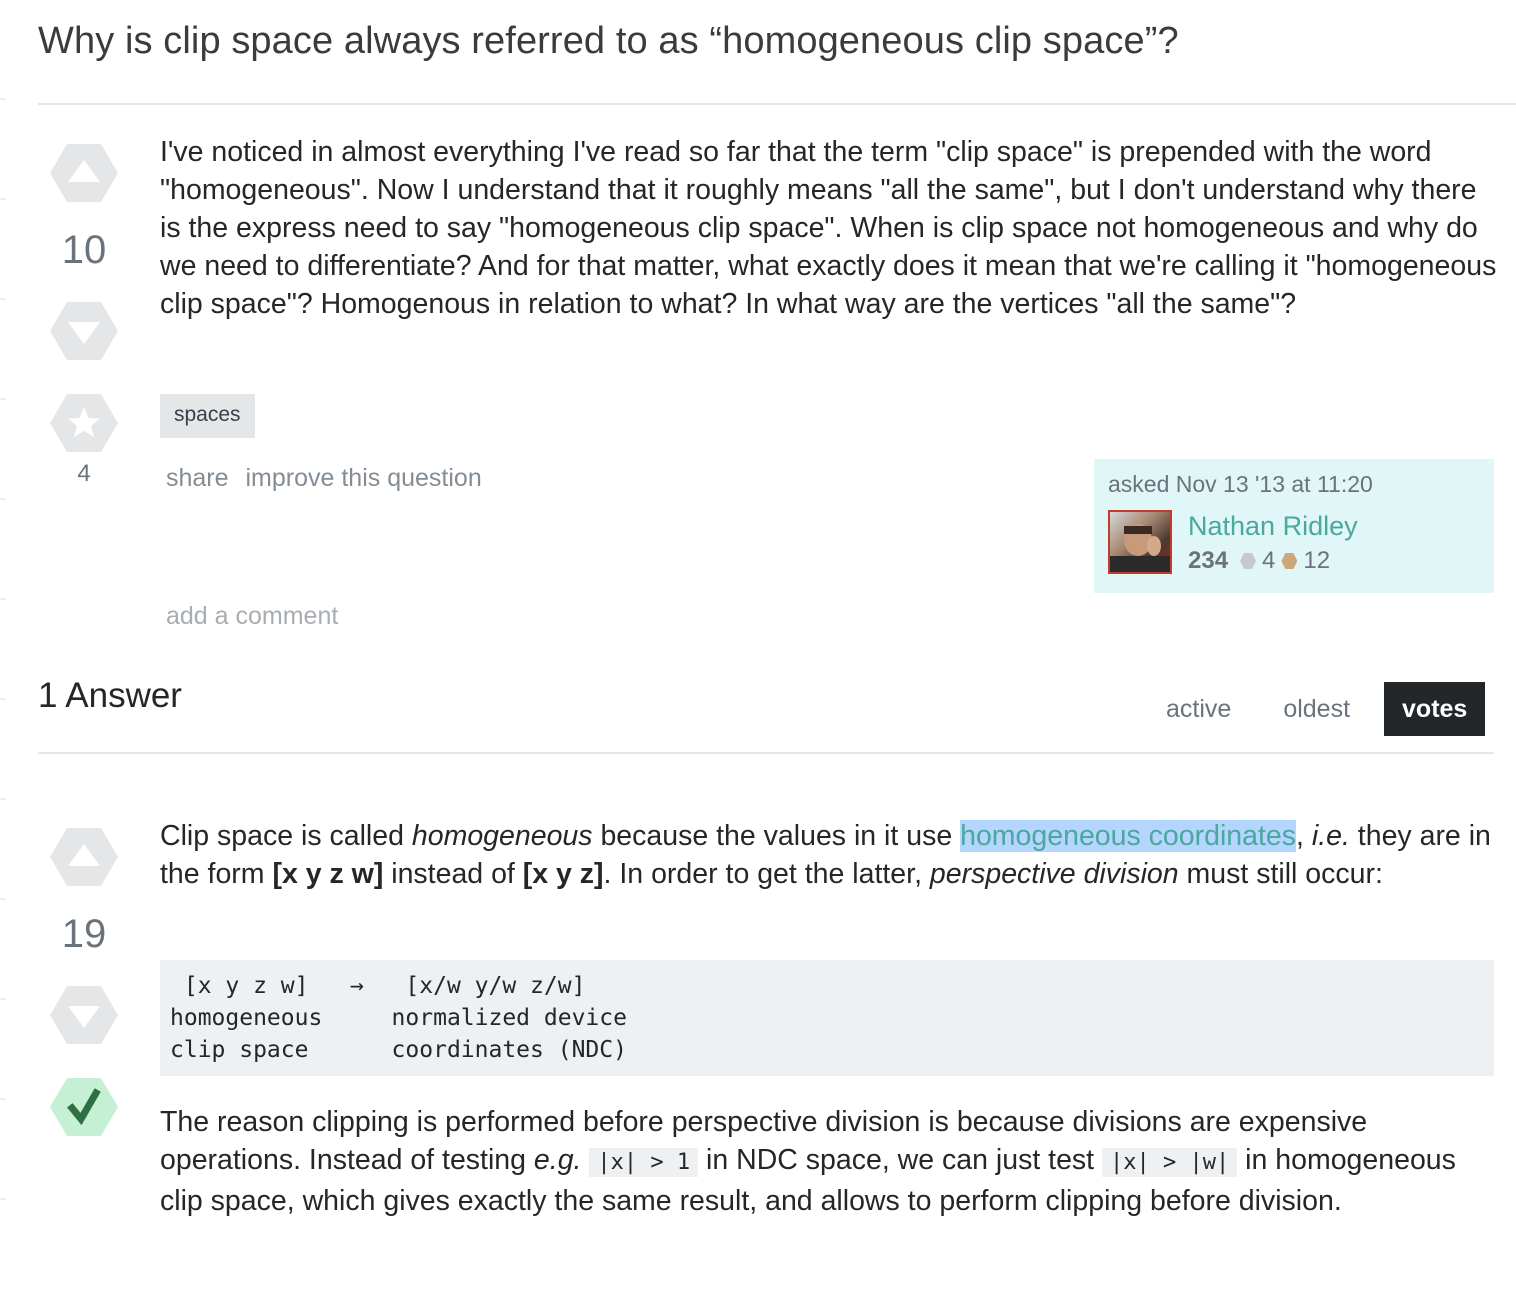 This screenshot has width=1516, height=1292. I want to click on text-run: instead of, so click(453, 874).